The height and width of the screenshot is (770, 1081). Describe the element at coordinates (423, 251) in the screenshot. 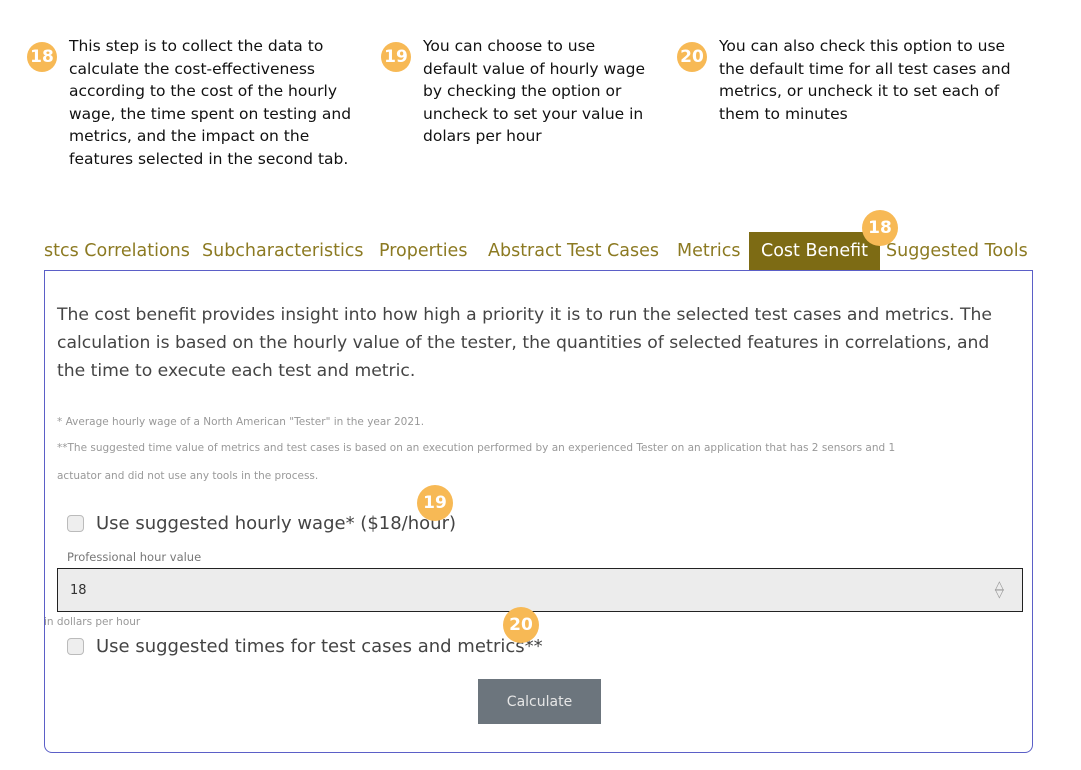

I see `tab-properties: Properties` at that location.